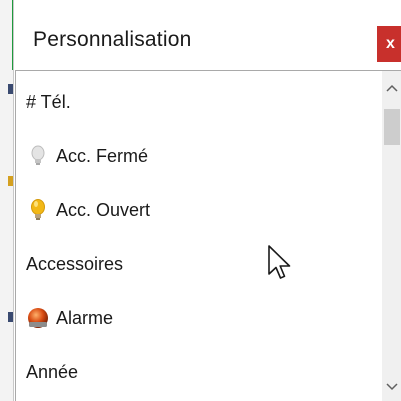 The height and width of the screenshot is (401, 401). I want to click on alarm-light-icon, so click(38, 318).